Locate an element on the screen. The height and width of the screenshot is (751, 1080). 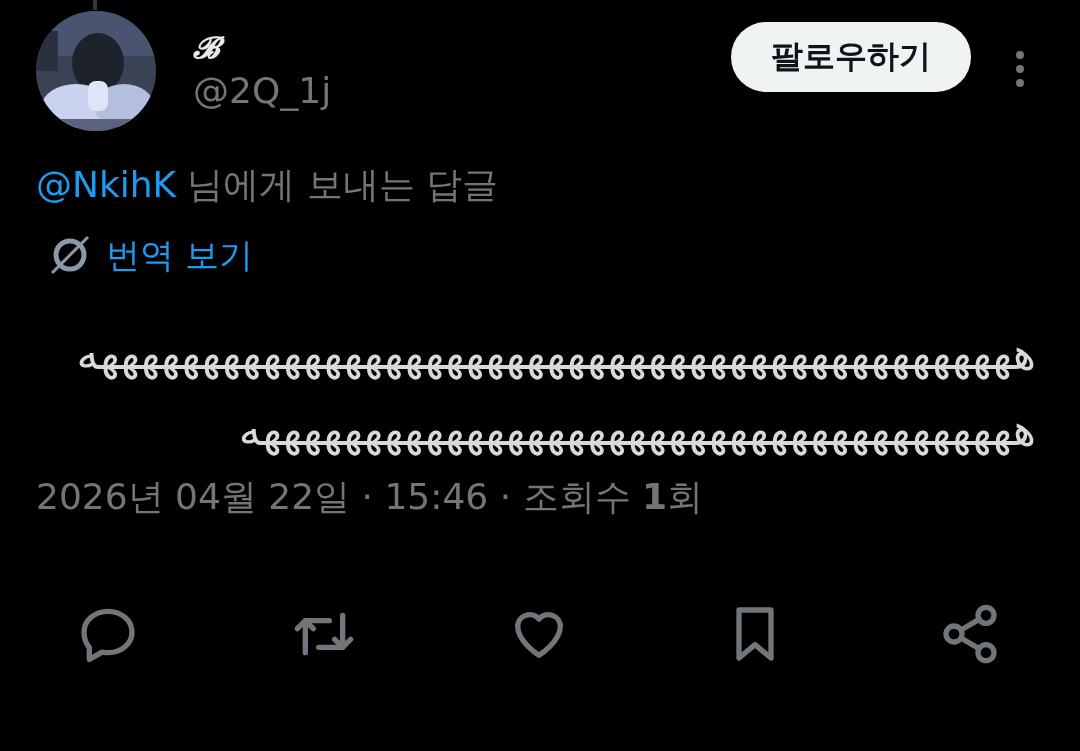
more-icon is located at coordinates (1020, 69).